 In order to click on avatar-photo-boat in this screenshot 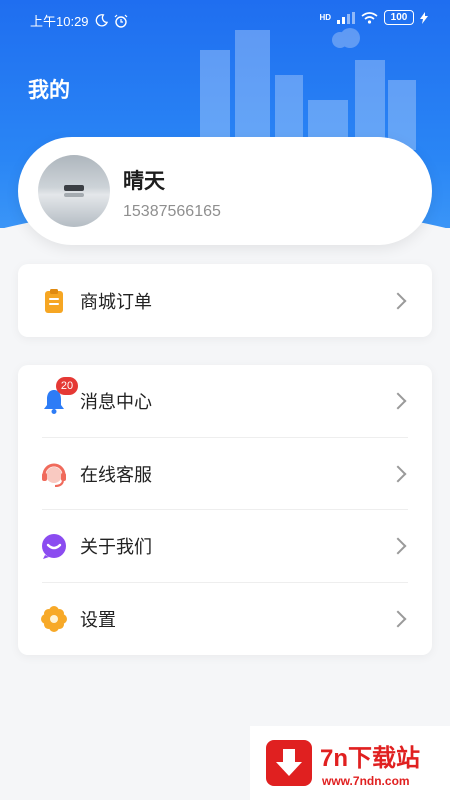, I will do `click(74, 188)`.